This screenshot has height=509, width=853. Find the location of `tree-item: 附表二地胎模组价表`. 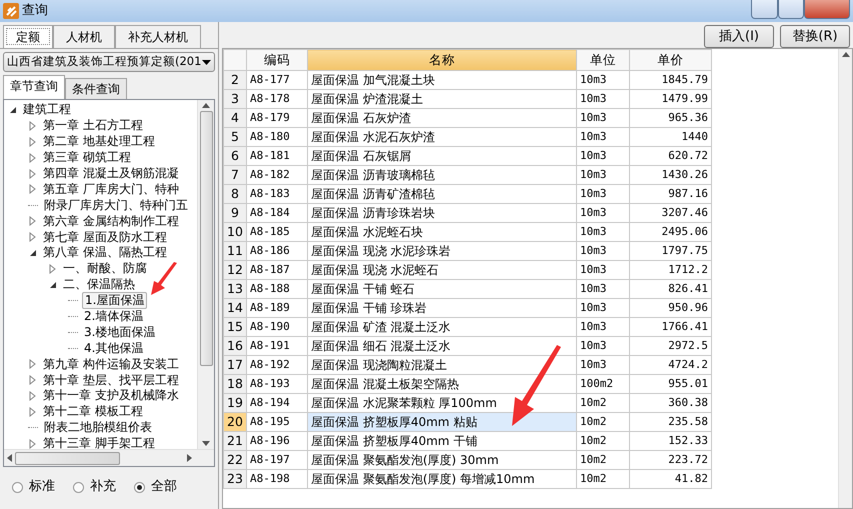

tree-item: 附表二地胎模组价表 is located at coordinates (98, 428).